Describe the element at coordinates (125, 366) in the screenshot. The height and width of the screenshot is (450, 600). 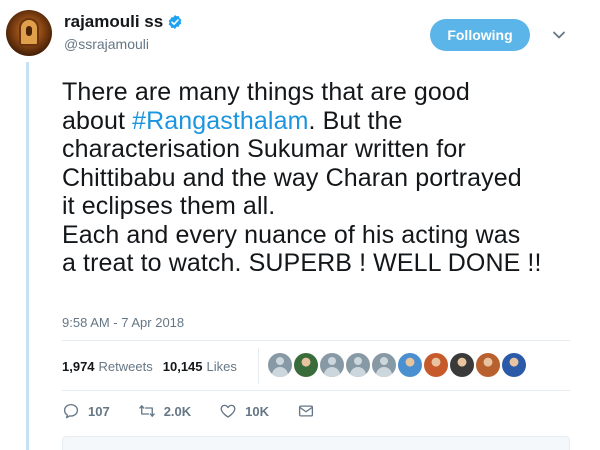
I see `retweets-label: Retweets` at that location.